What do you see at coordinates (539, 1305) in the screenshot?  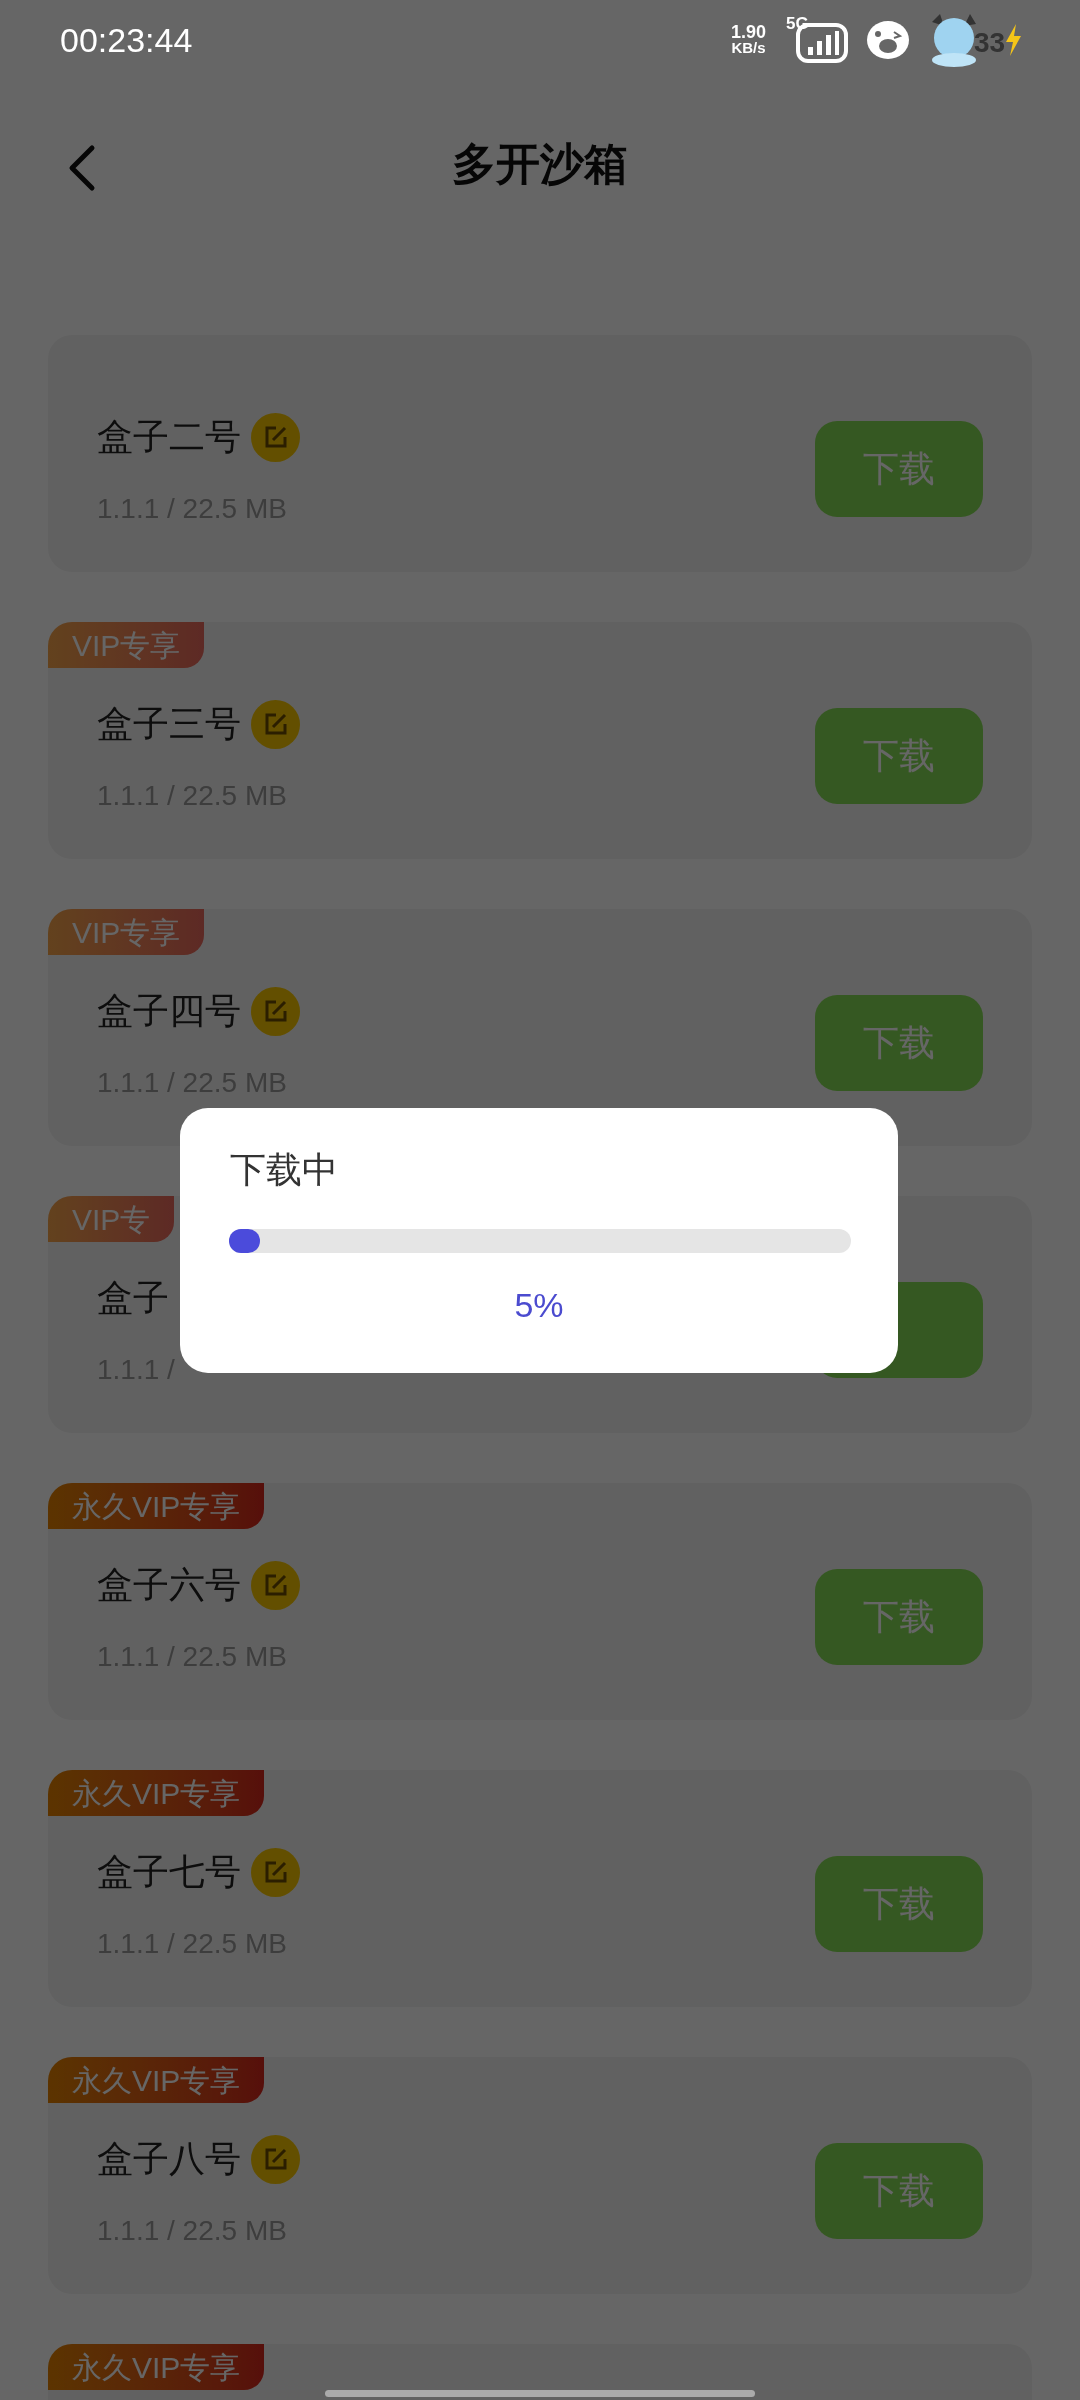 I see `progress-percent: 5%` at bounding box center [539, 1305].